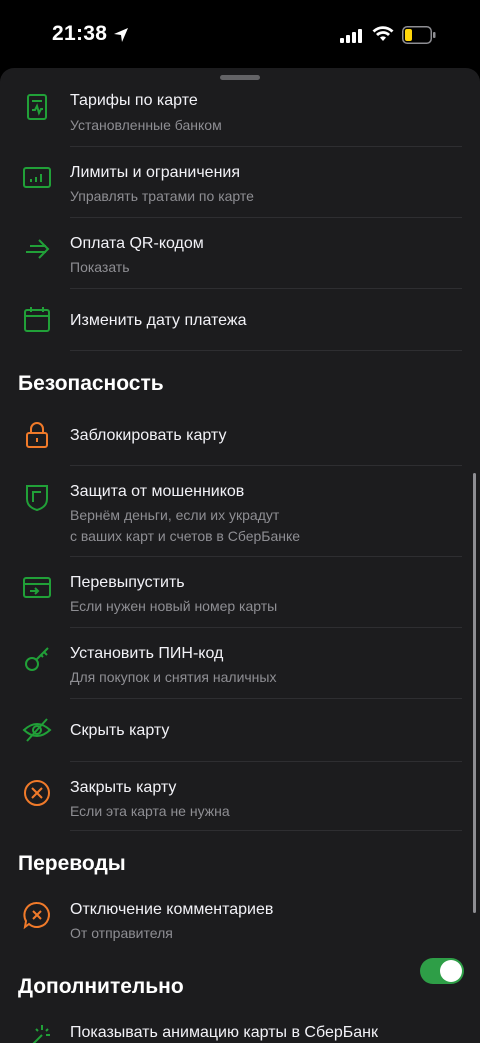  Describe the element at coordinates (37, 793) in the screenshot. I see `close-circle-icon` at that location.